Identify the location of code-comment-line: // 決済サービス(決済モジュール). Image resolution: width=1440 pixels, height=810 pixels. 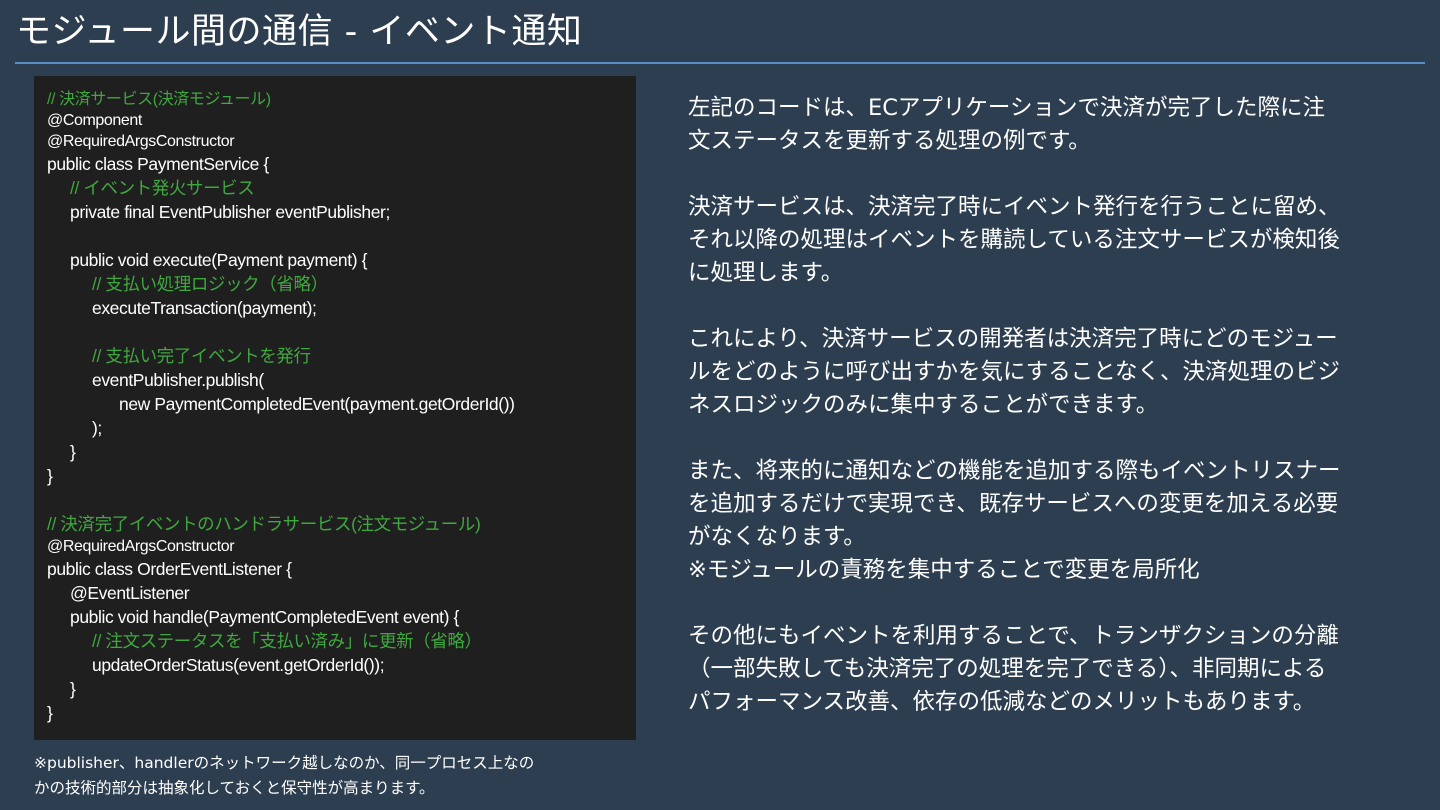
(159, 99).